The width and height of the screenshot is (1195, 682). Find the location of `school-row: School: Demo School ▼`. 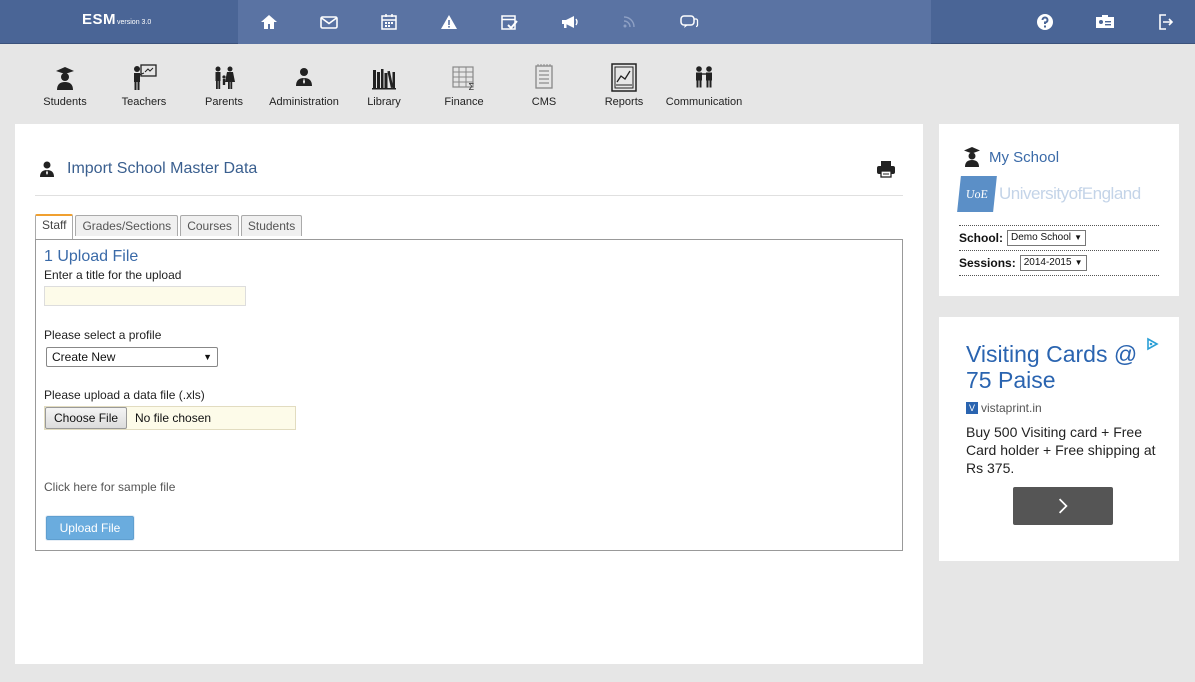

school-row: School: Demo School ▼ is located at coordinates (1023, 238).